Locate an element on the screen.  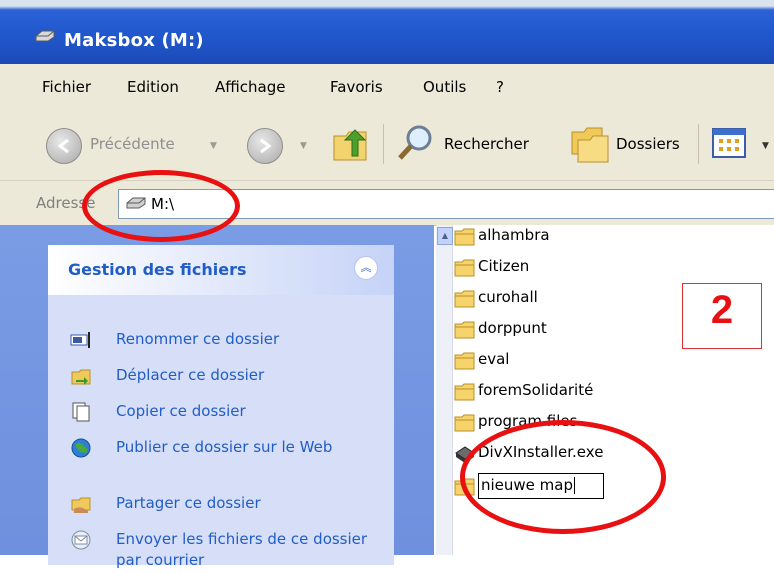
menu-edition: Edition is located at coordinates (153, 87).